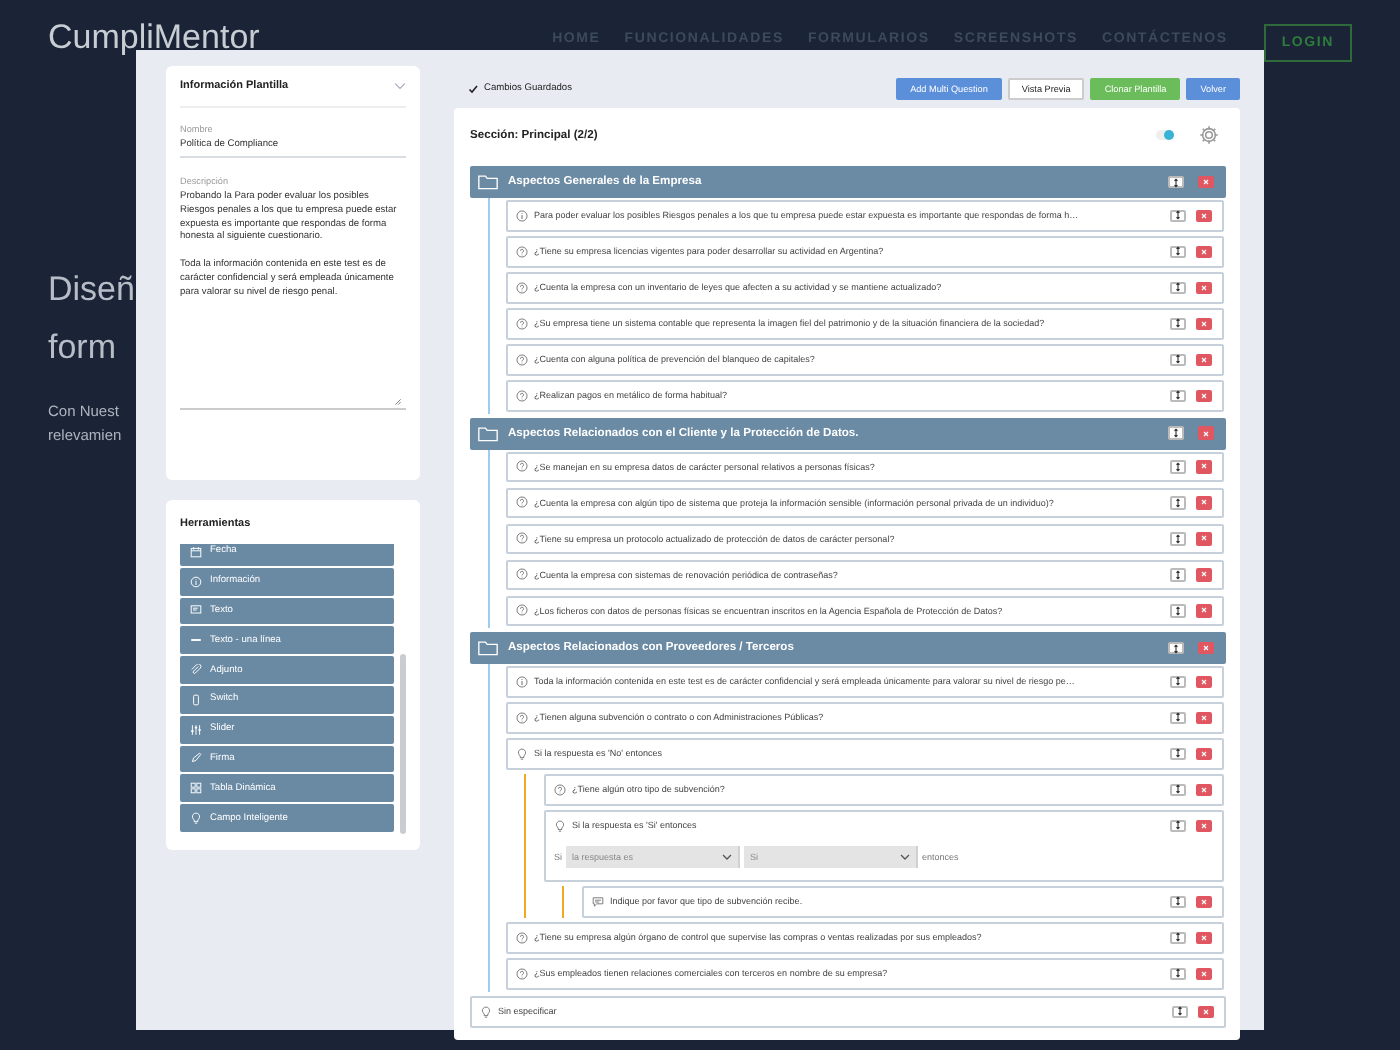 The image size is (1400, 1050). Describe the element at coordinates (154, 37) in the screenshot. I see `site-logo: CumpliMentor` at that location.